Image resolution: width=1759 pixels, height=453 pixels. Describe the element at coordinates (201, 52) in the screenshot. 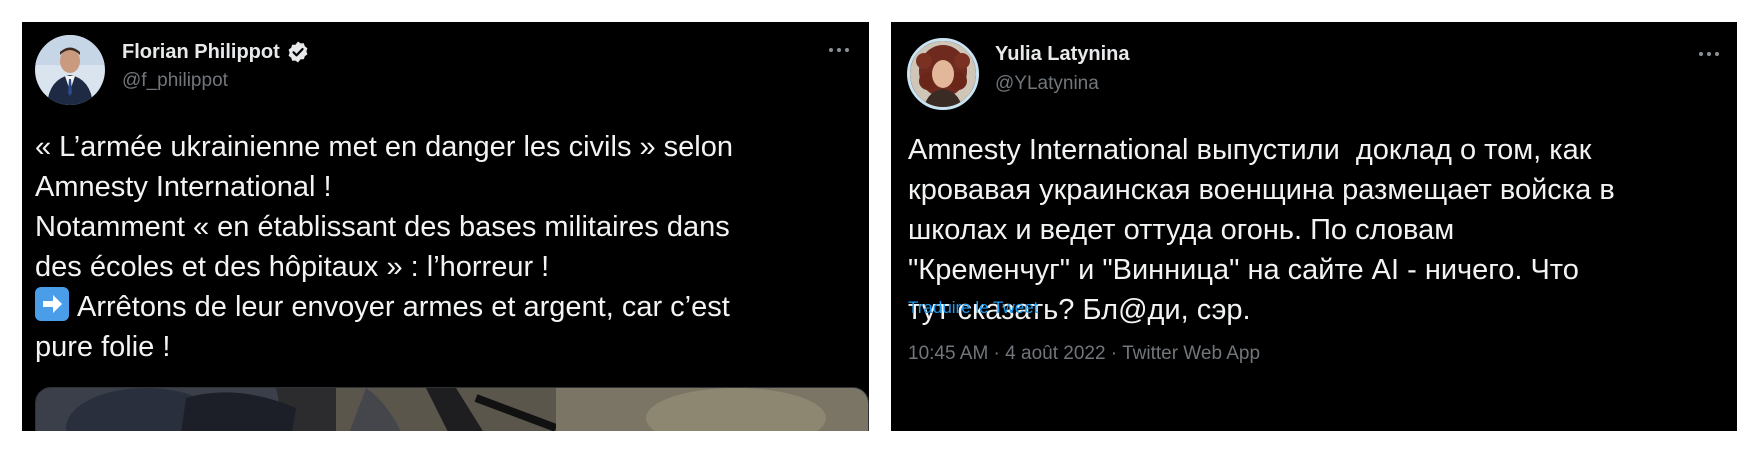

I see `display-name: Florian Philippot` at that location.